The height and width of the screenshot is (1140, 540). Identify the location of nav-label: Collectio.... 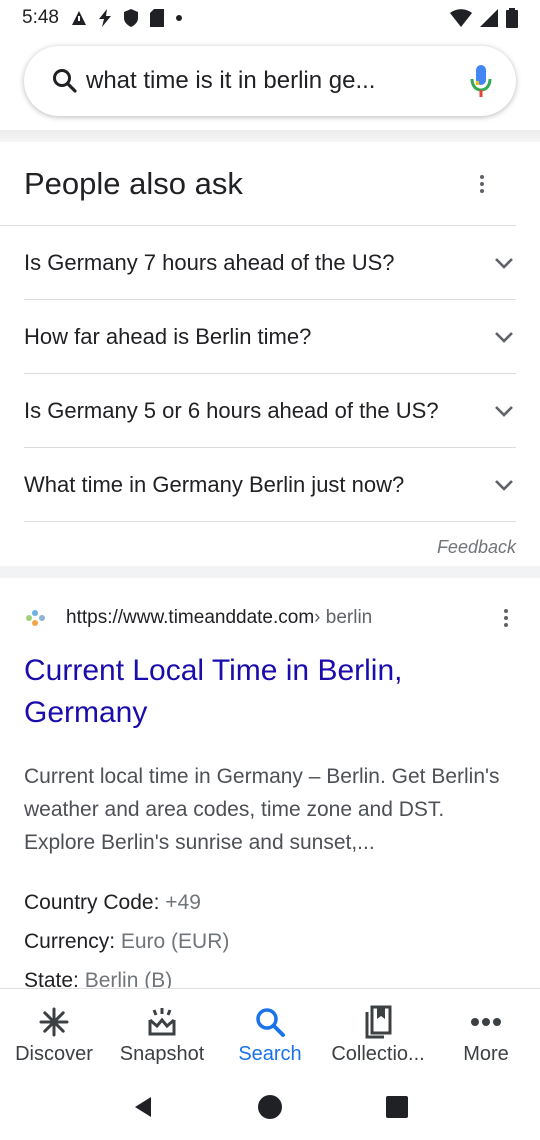
(378, 1054).